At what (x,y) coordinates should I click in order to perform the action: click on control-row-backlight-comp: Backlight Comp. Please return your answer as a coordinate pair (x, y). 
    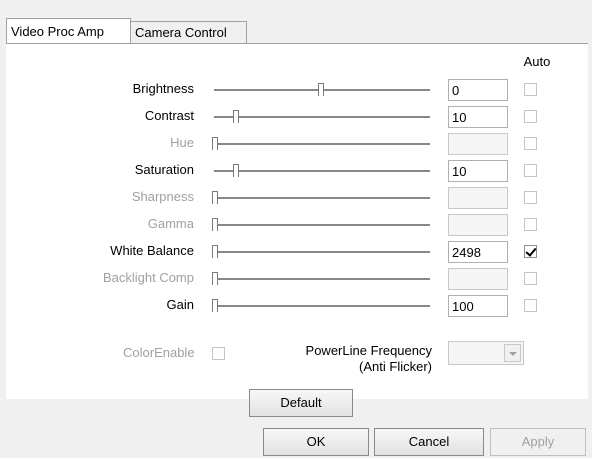
    Looking at the image, I should click on (296, 279).